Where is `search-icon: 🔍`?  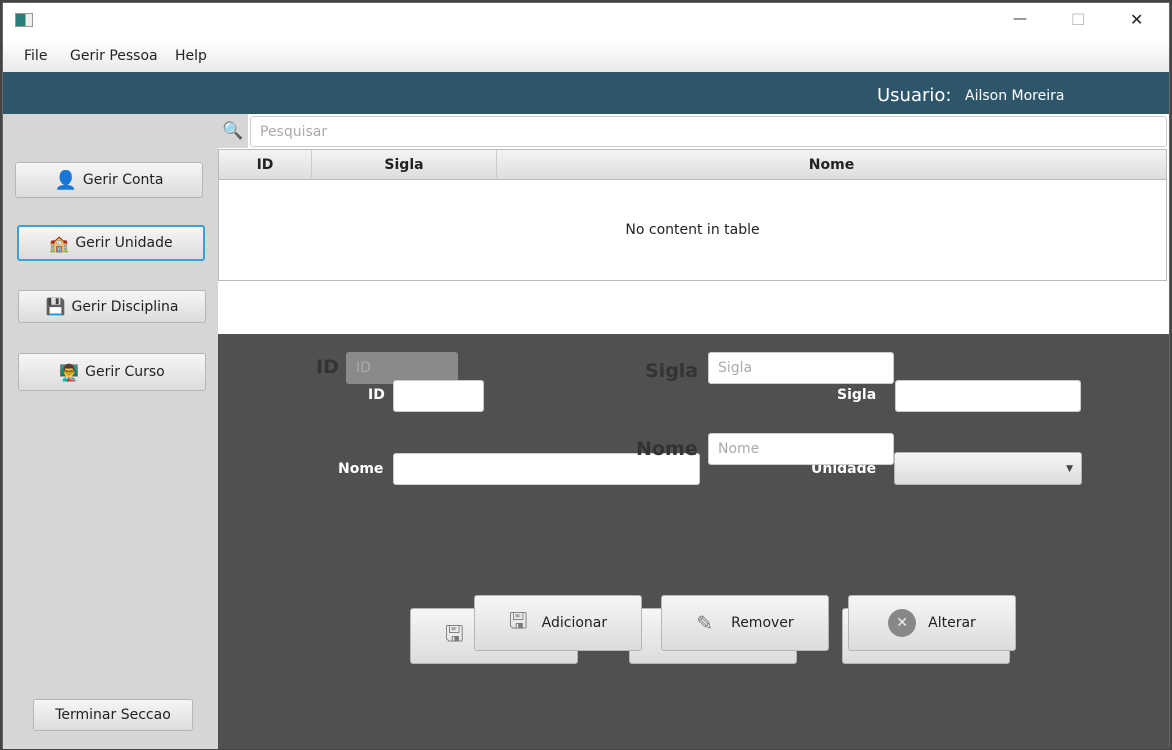
search-icon: 🔍 is located at coordinates (233, 131).